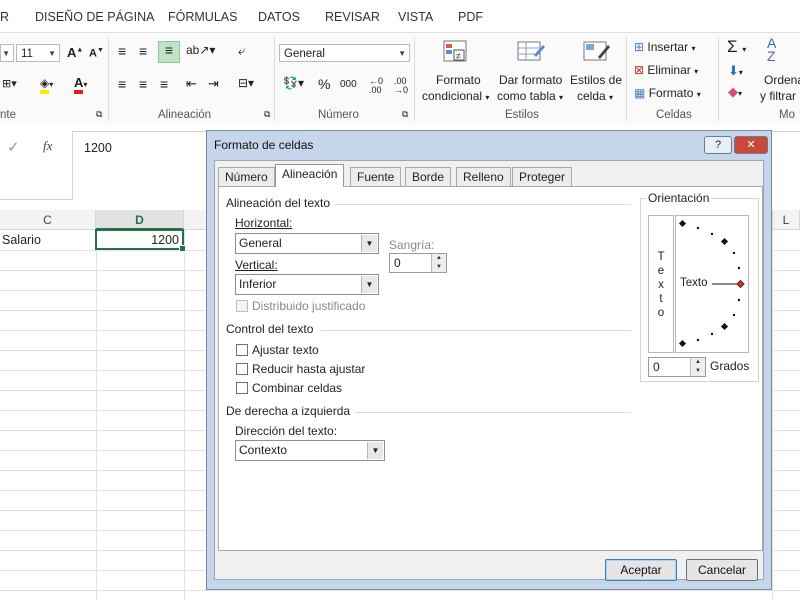 This screenshot has width=800, height=600. I want to click on align-left-icon: ≡, so click(122, 84).